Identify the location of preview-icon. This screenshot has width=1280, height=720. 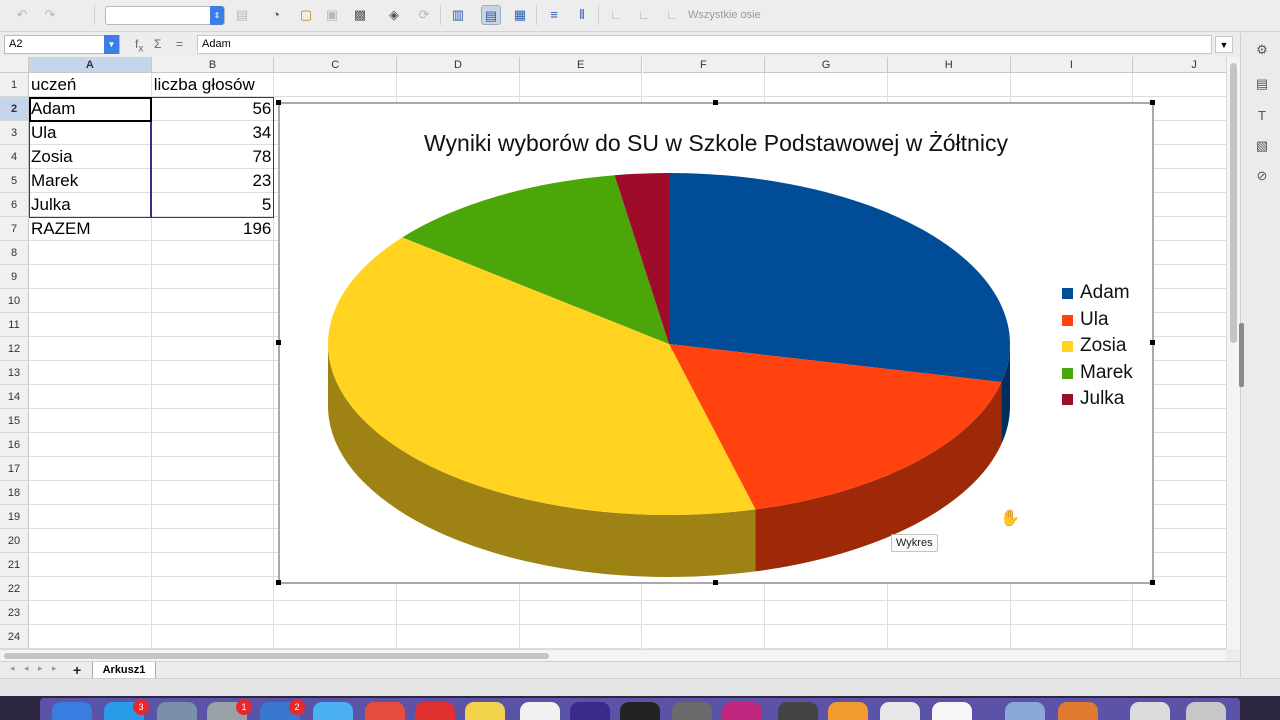
(1025, 711).